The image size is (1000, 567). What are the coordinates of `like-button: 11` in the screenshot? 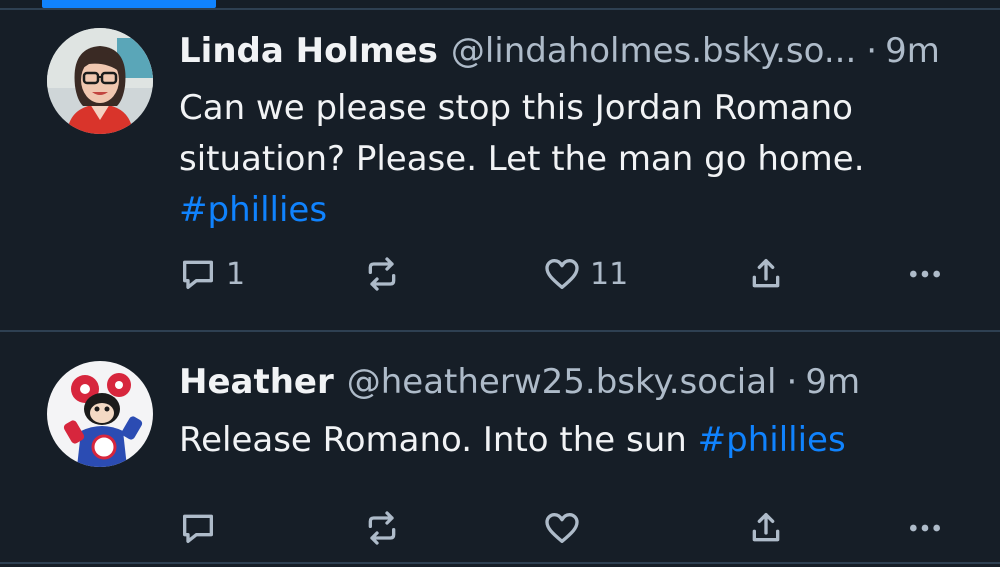 It's located at (585, 274).